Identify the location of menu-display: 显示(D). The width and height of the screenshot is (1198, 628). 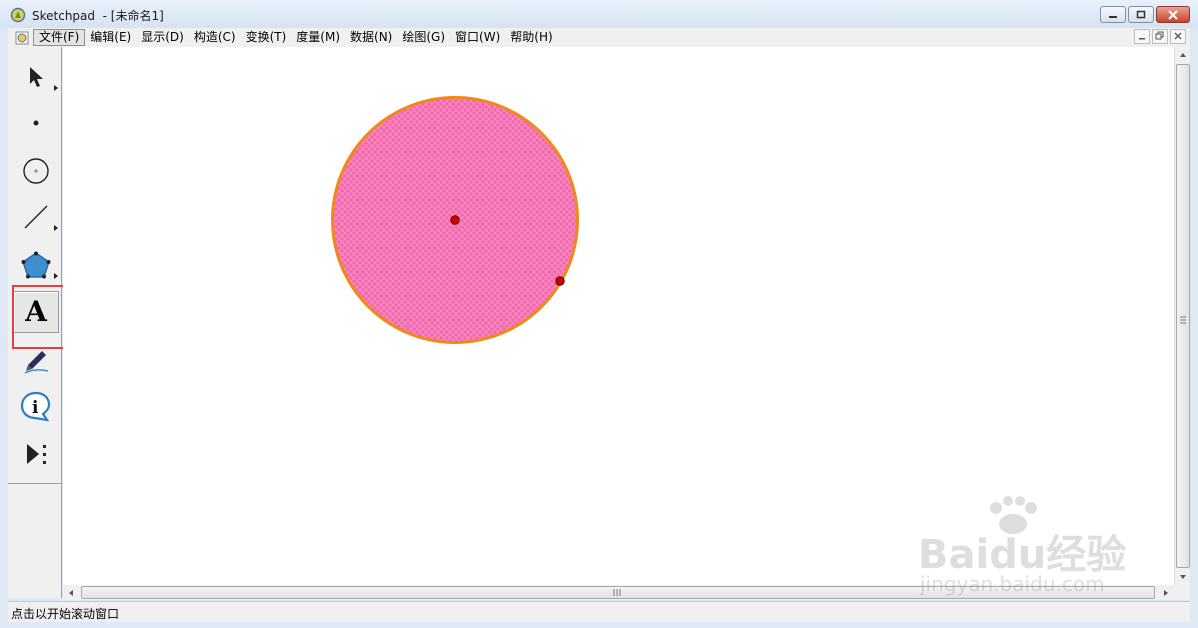
(162, 37).